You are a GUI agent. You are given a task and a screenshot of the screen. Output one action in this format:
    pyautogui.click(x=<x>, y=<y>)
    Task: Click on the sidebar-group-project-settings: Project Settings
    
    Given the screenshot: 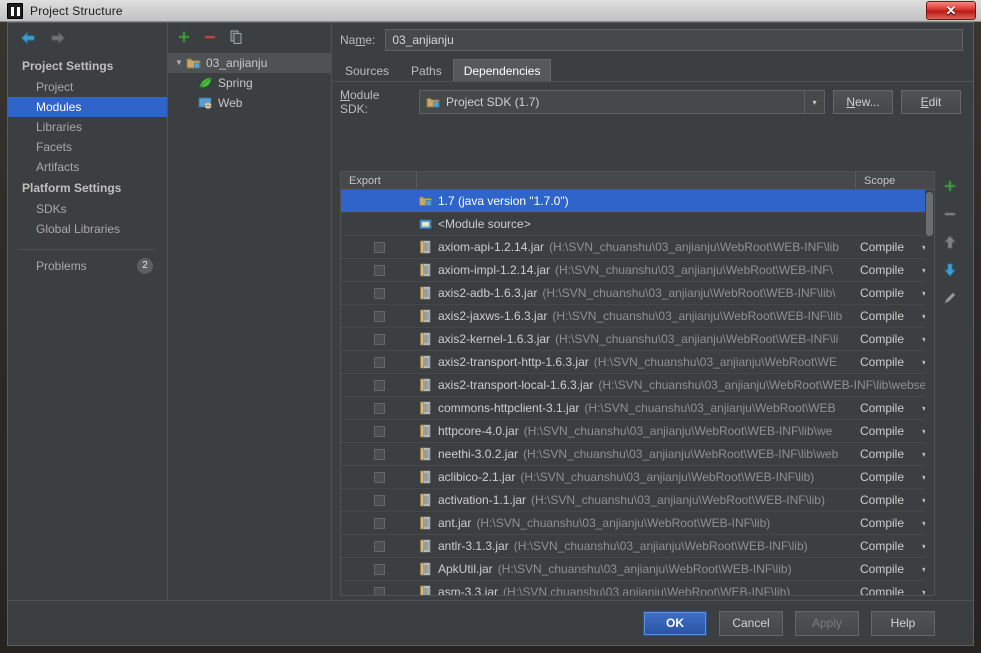 What is the action you would take?
    pyautogui.click(x=68, y=66)
    